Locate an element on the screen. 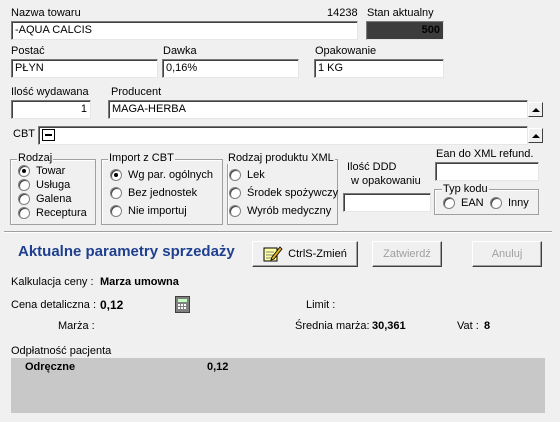 This screenshot has height=422, width=560. import-cbt-radio-label: Bez jednostek is located at coordinates (163, 193).